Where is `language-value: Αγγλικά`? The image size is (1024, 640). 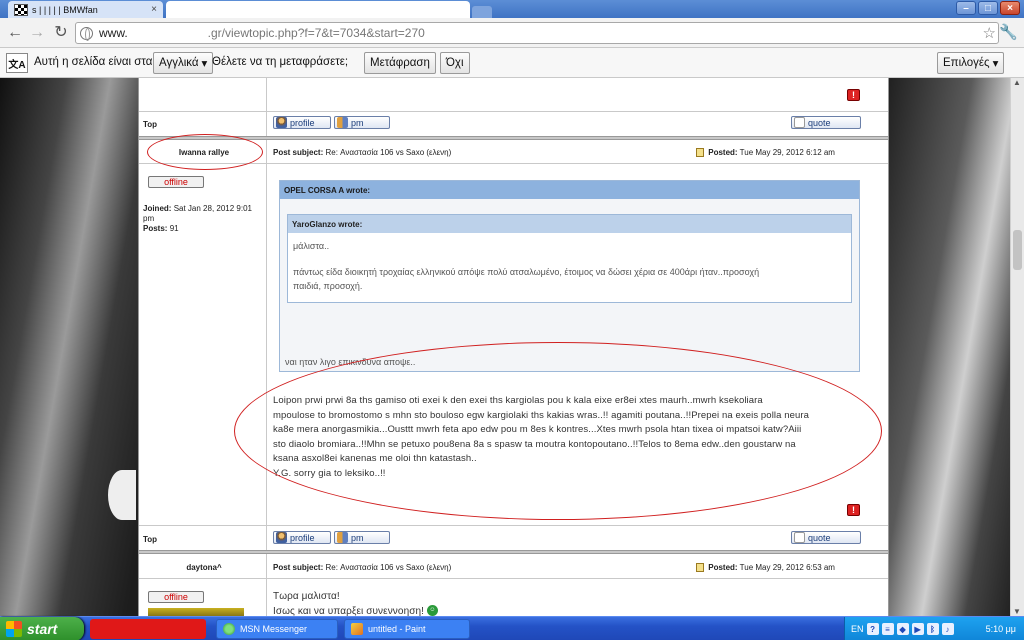 language-value: Αγγλικά is located at coordinates (179, 63).